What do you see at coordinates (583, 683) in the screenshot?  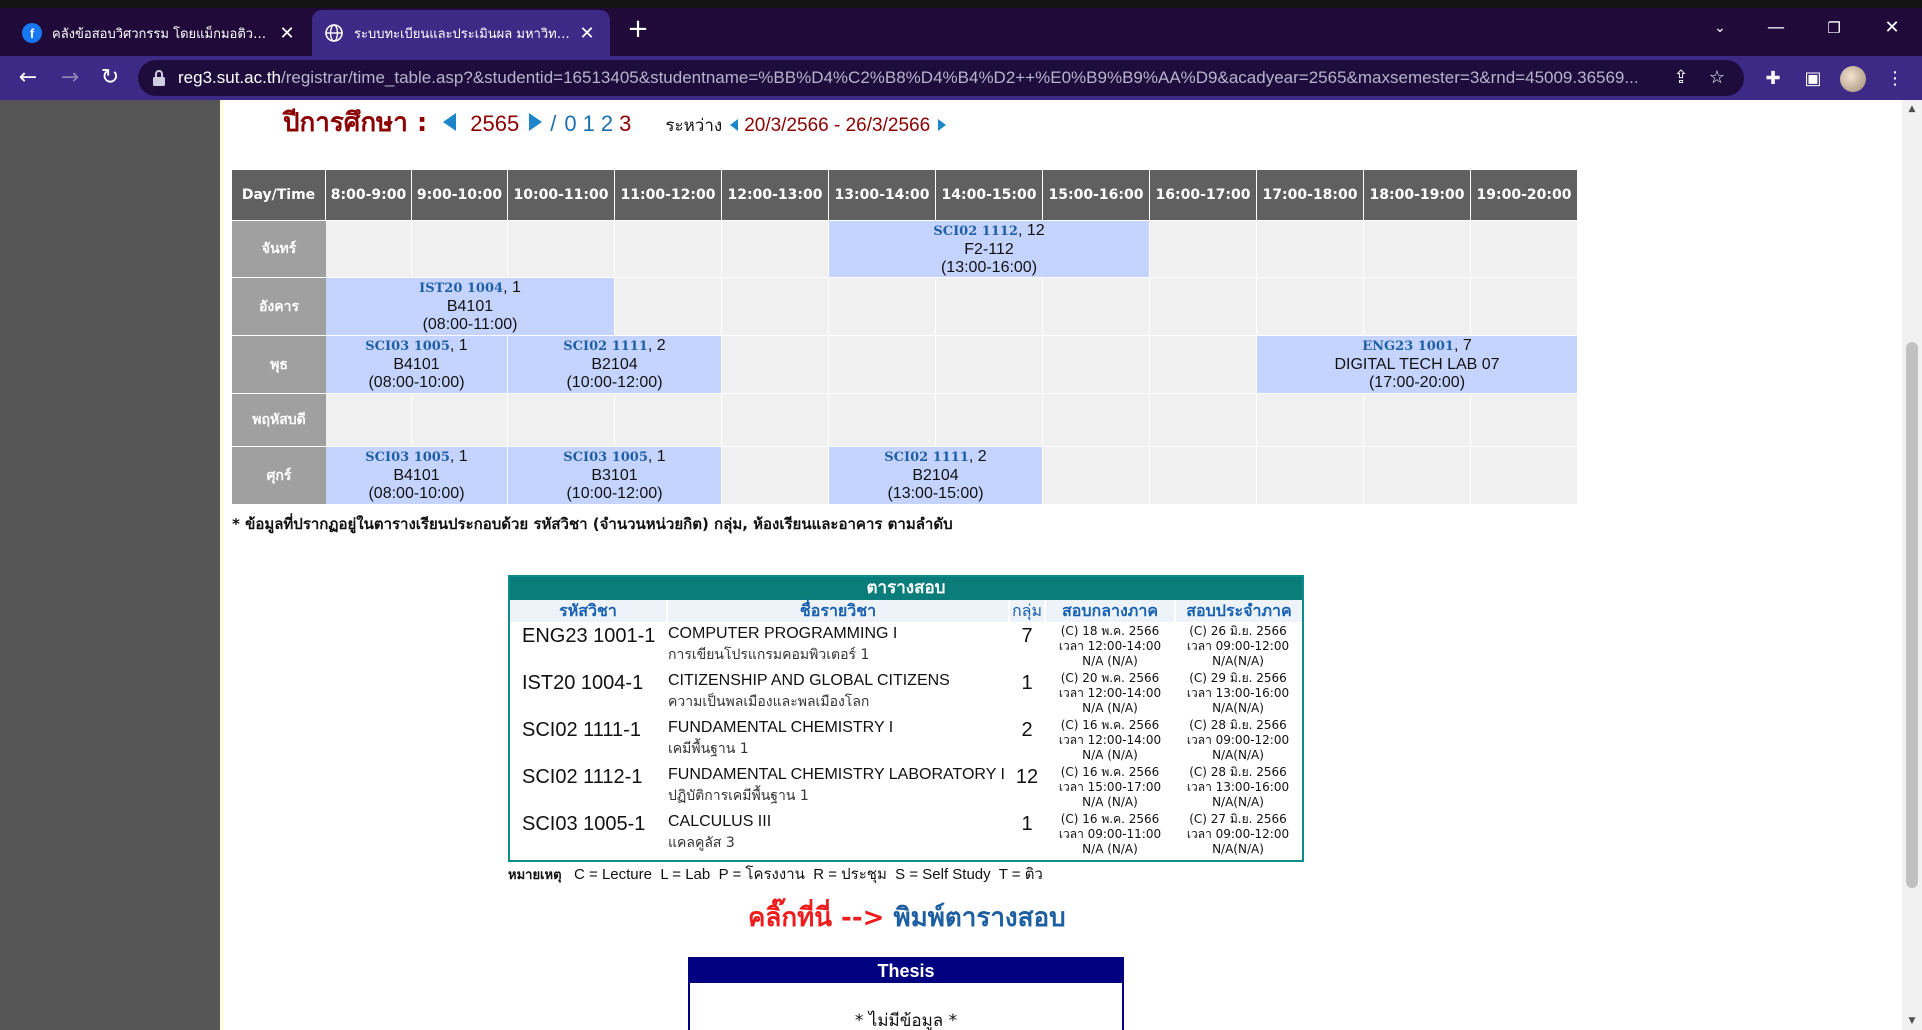 I see `exam-course-code: IST20 1004-1` at bounding box center [583, 683].